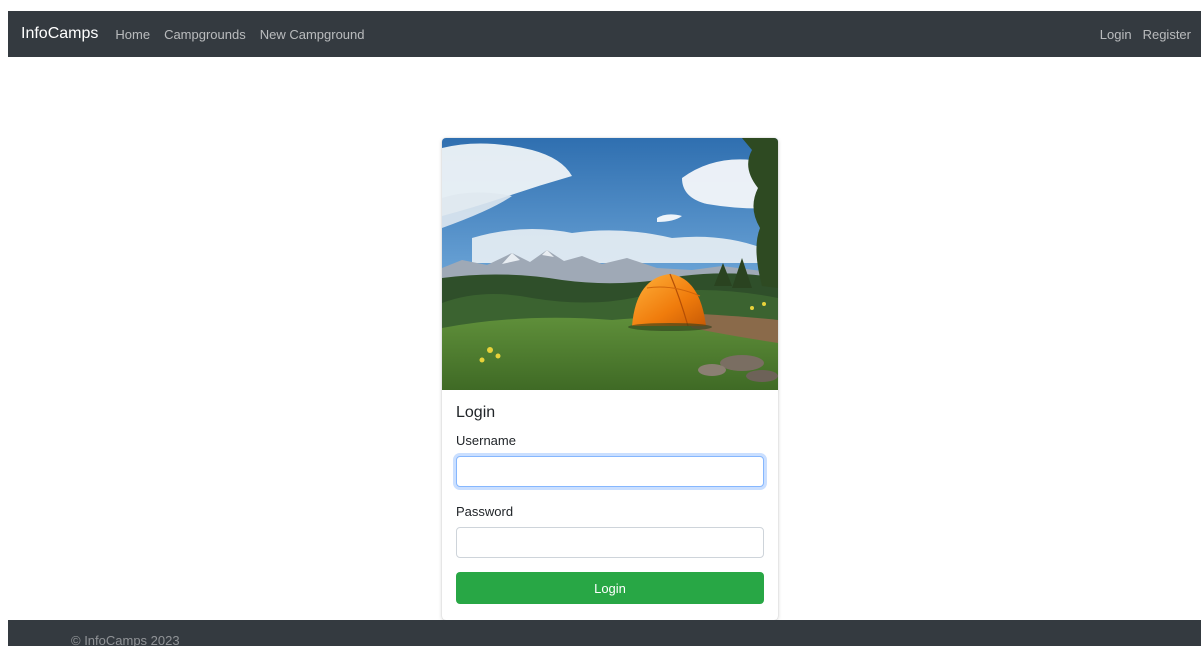  What do you see at coordinates (610, 542) in the screenshot?
I see `password-input` at bounding box center [610, 542].